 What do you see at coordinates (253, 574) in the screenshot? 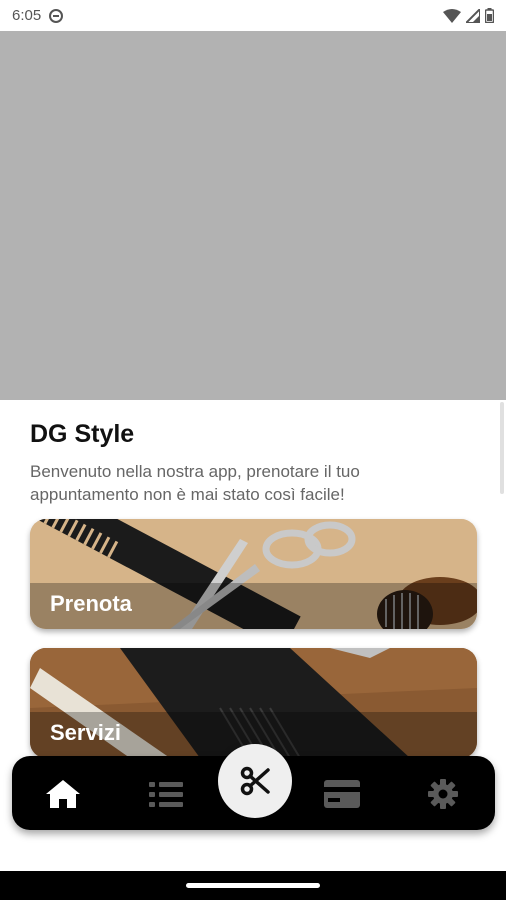
I see `prenota-card: Prenota` at bounding box center [253, 574].